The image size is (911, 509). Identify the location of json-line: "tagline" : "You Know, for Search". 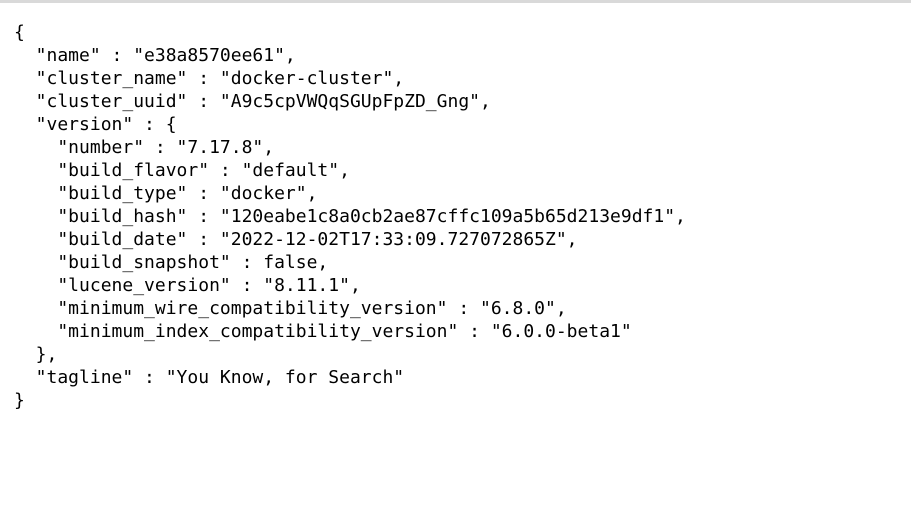
(209, 377).